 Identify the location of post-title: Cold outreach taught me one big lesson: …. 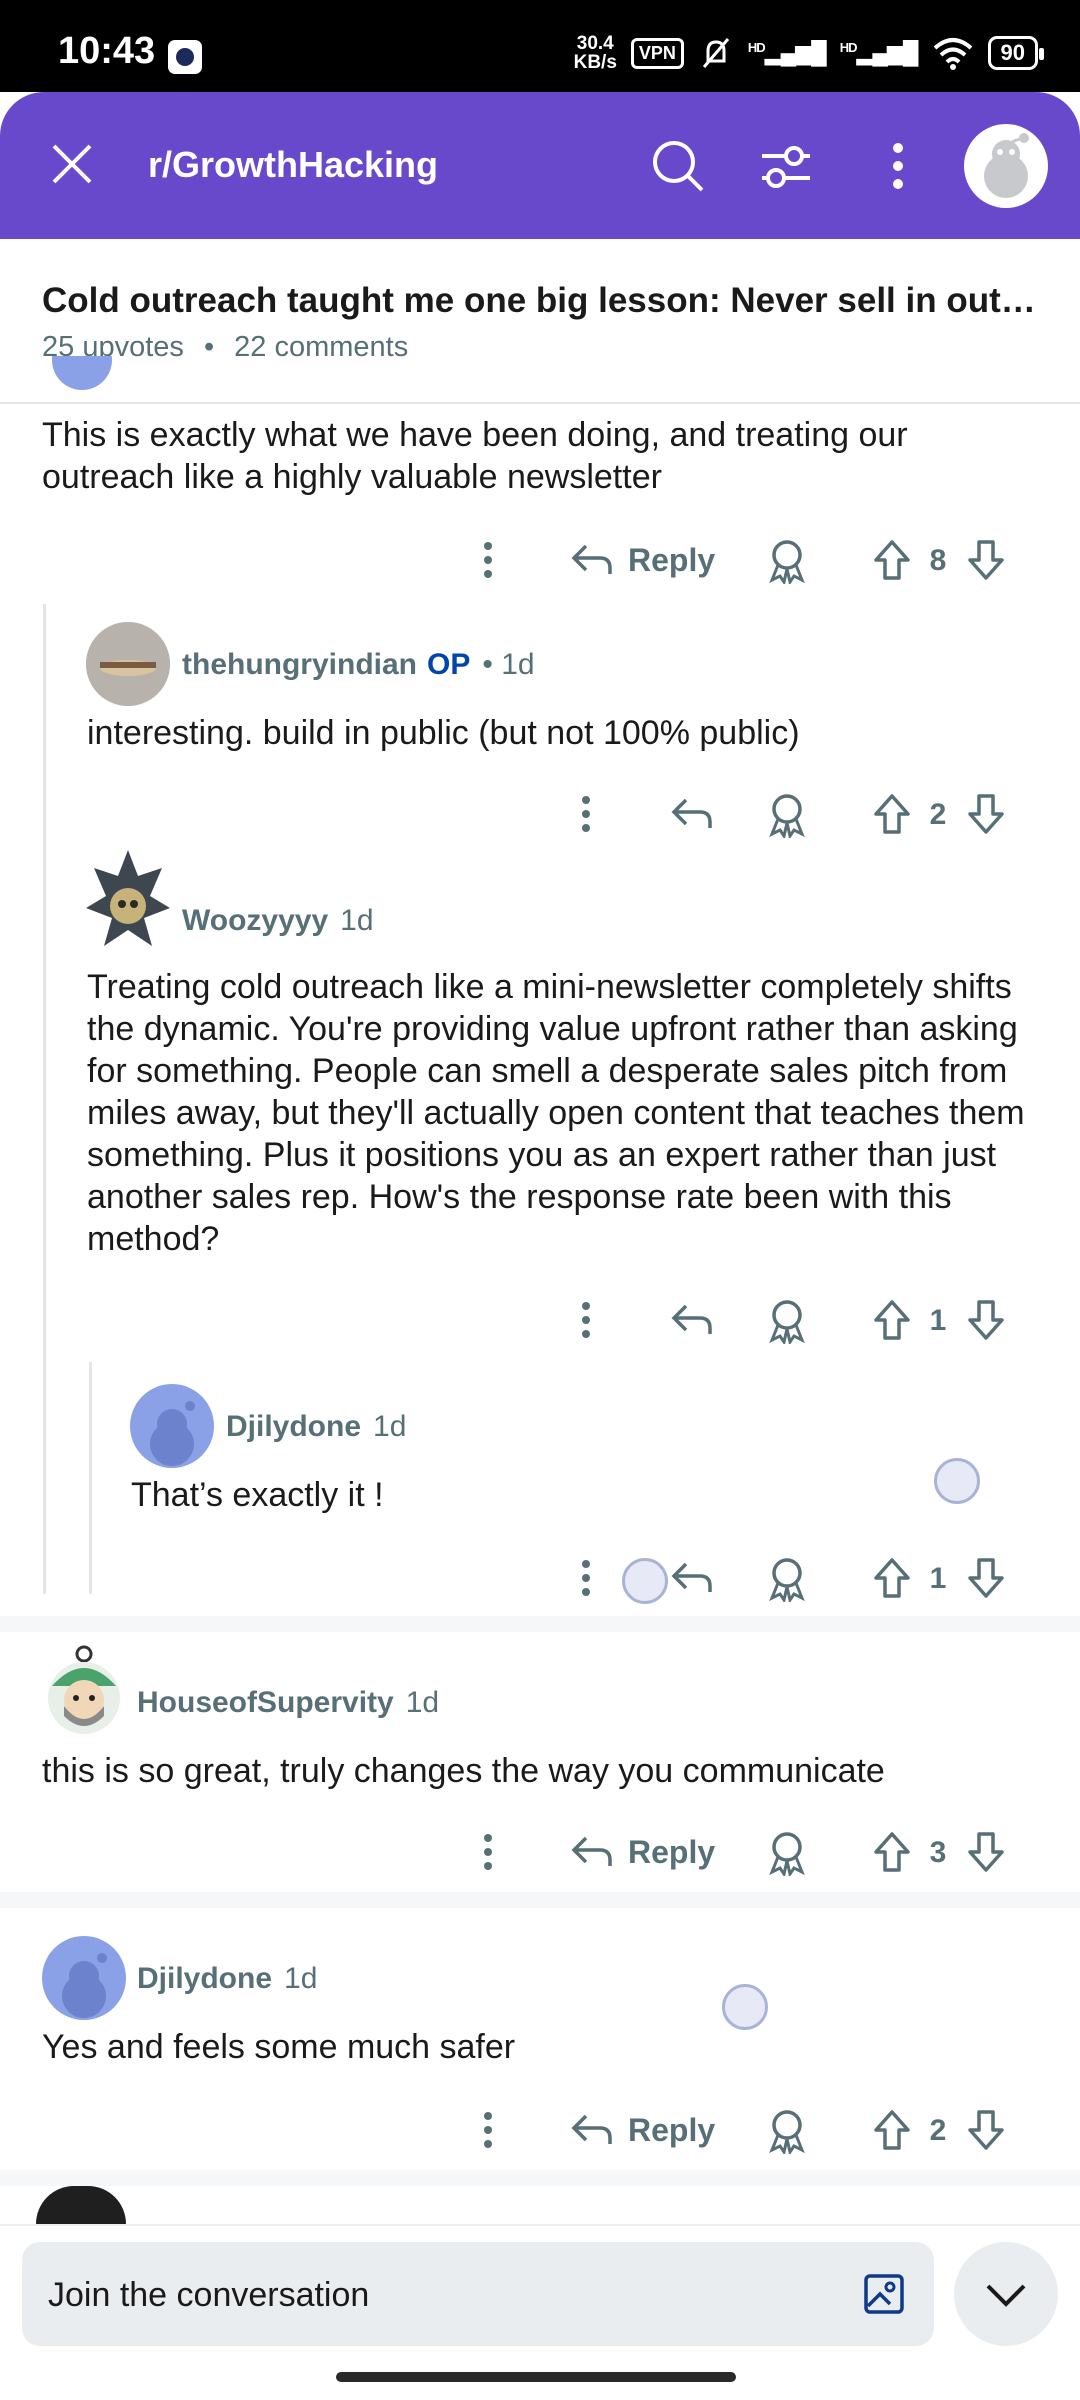
(542, 301).